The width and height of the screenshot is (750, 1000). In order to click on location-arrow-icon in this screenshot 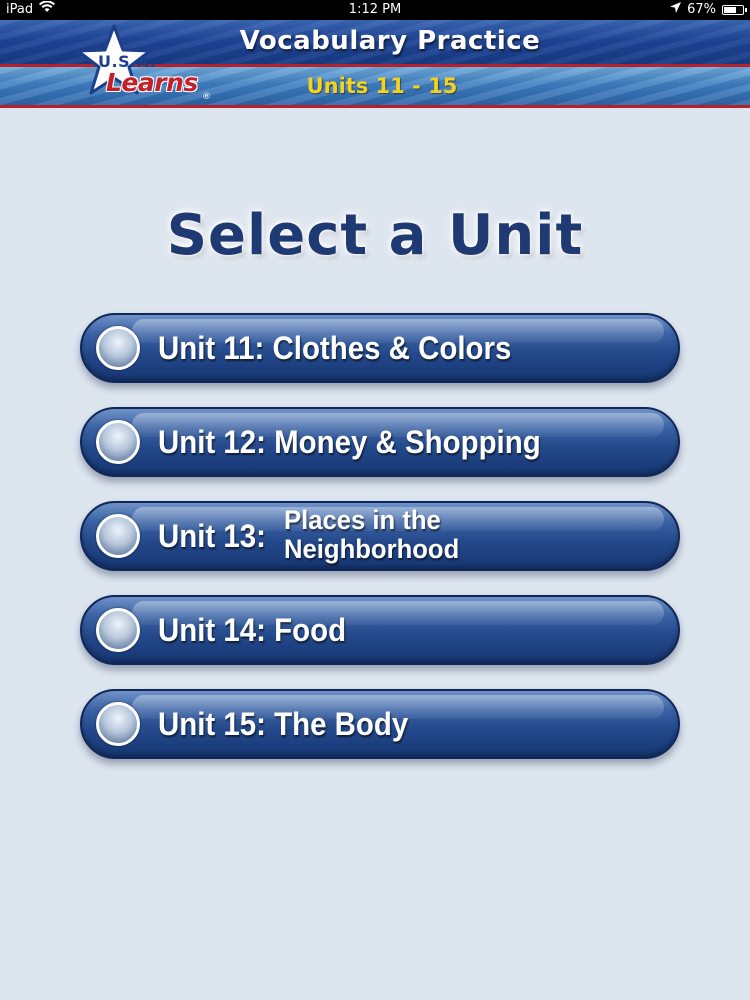, I will do `click(676, 10)`.